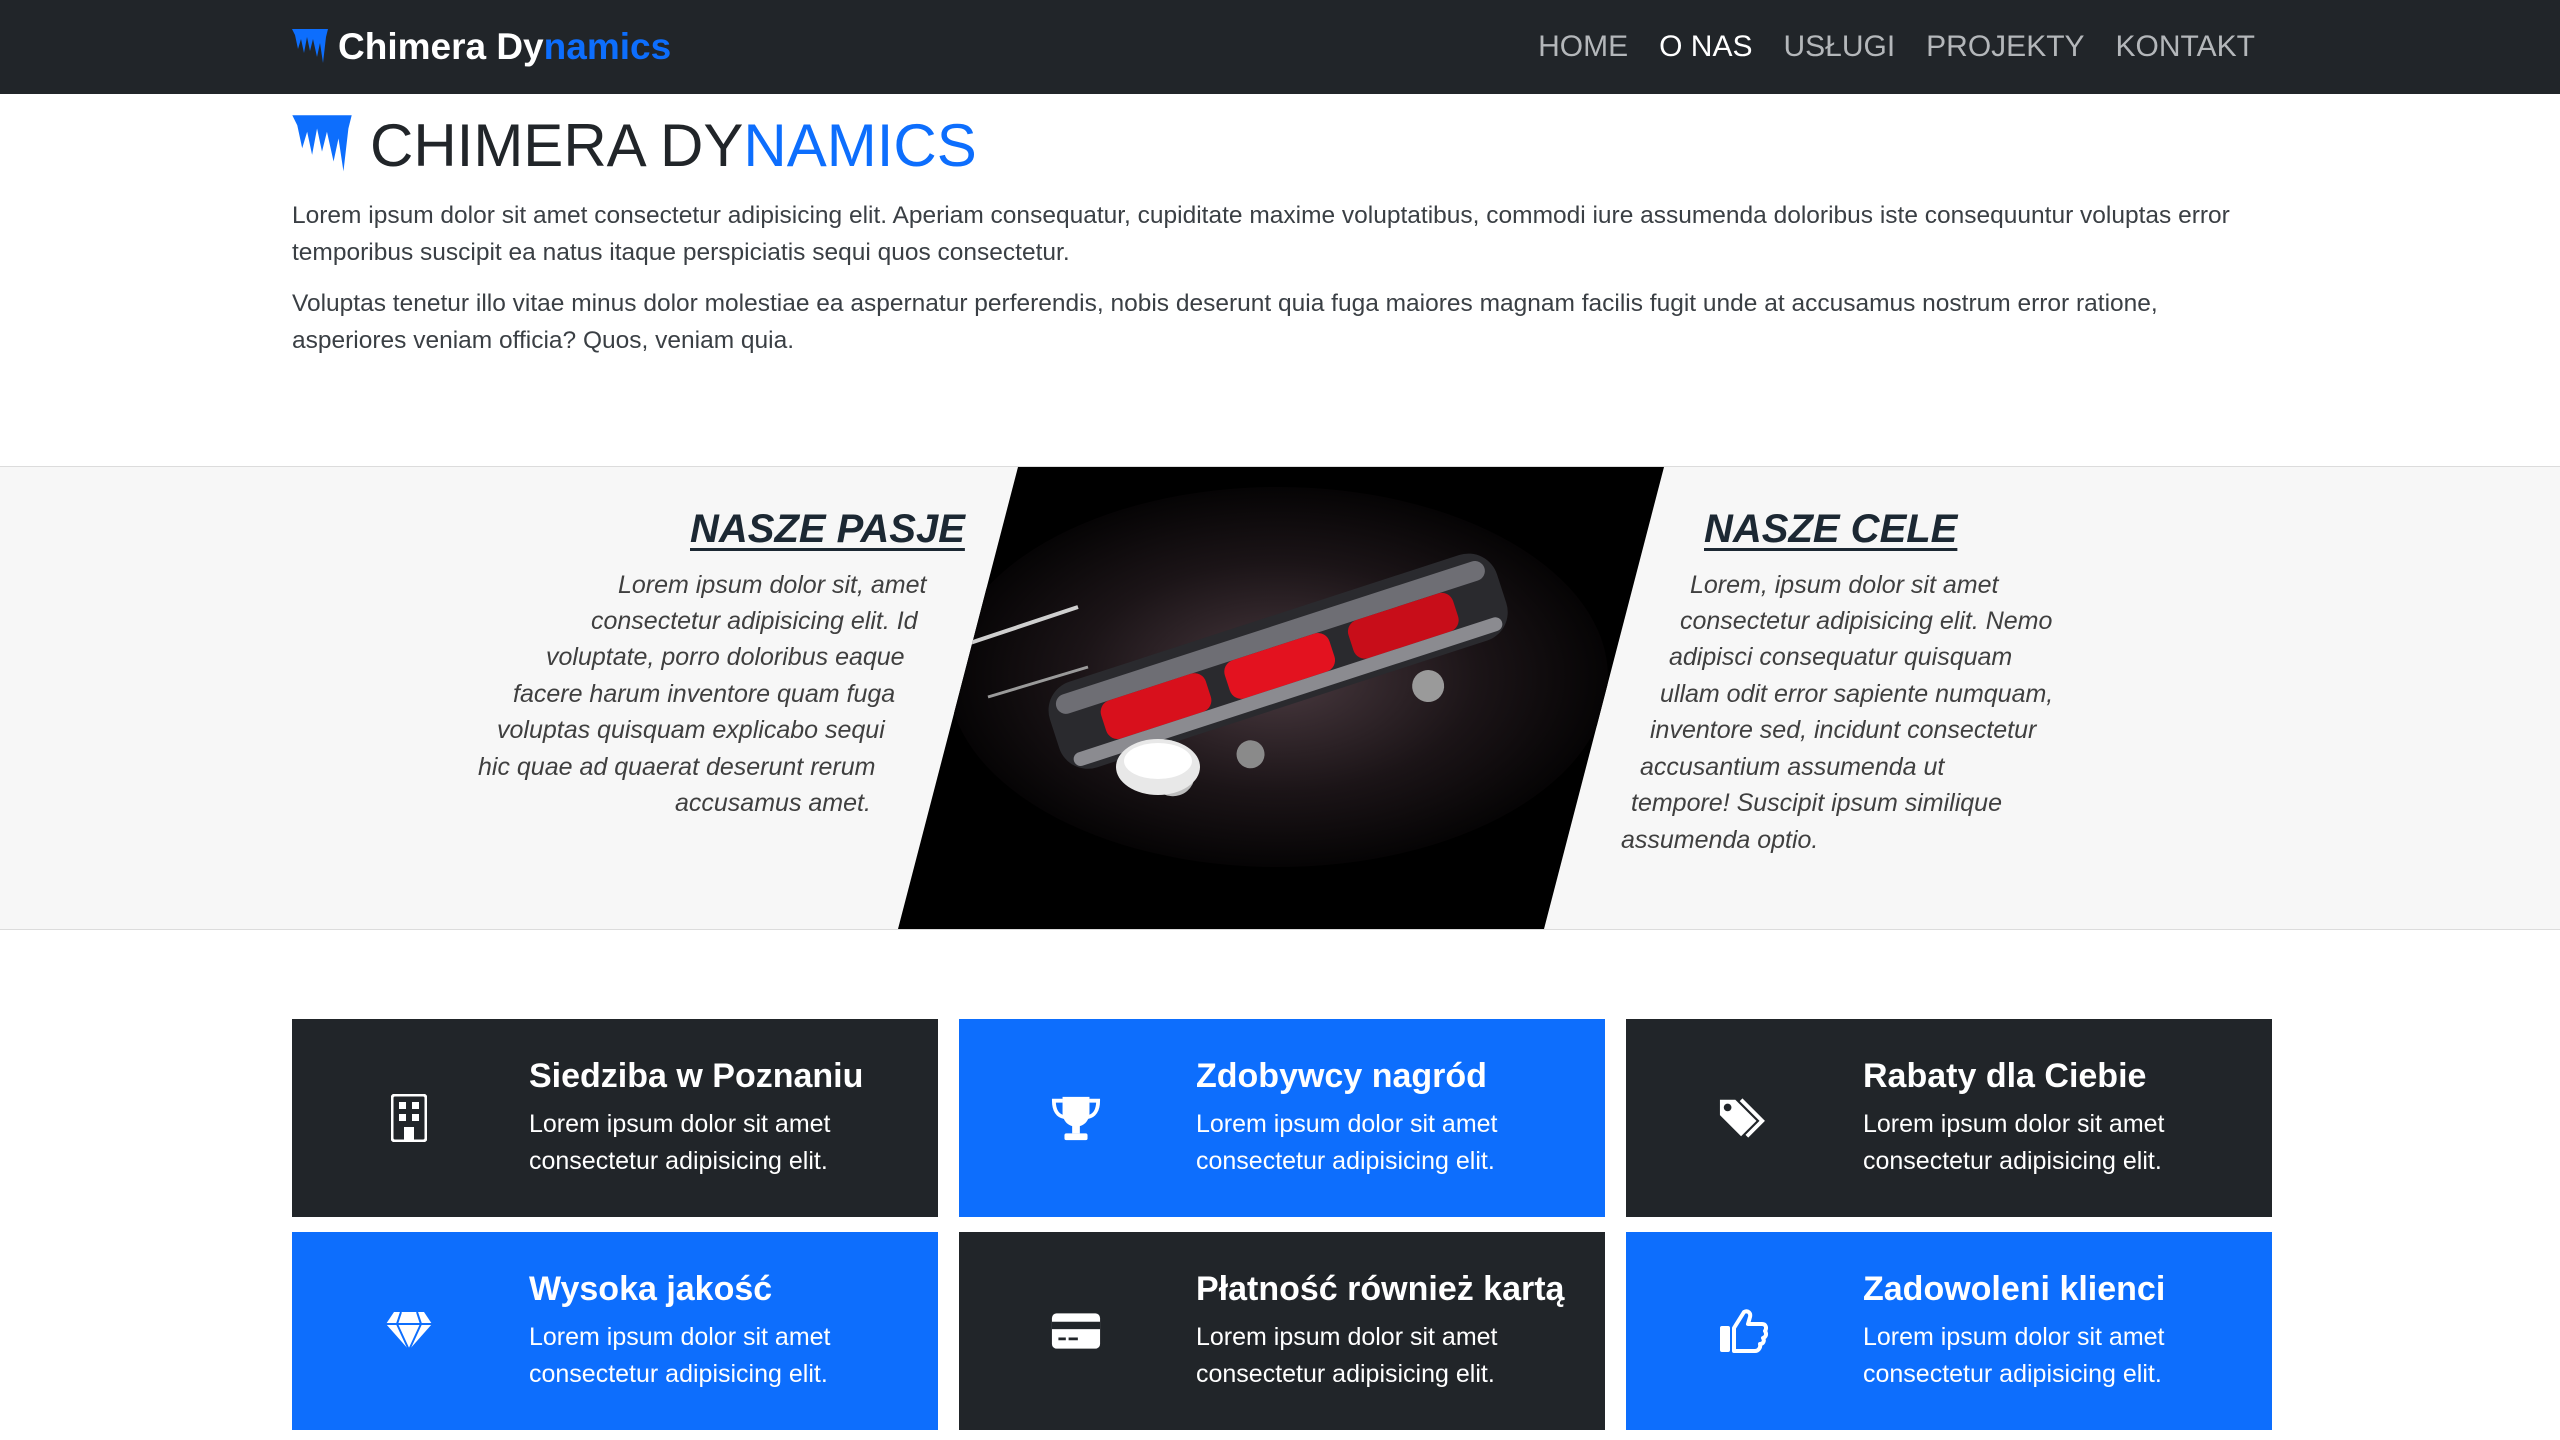 Image resolution: width=2560 pixels, height=1440 pixels. What do you see at coordinates (696, 1076) in the screenshot?
I see `card-title: Siedziba w Poznaniu` at bounding box center [696, 1076].